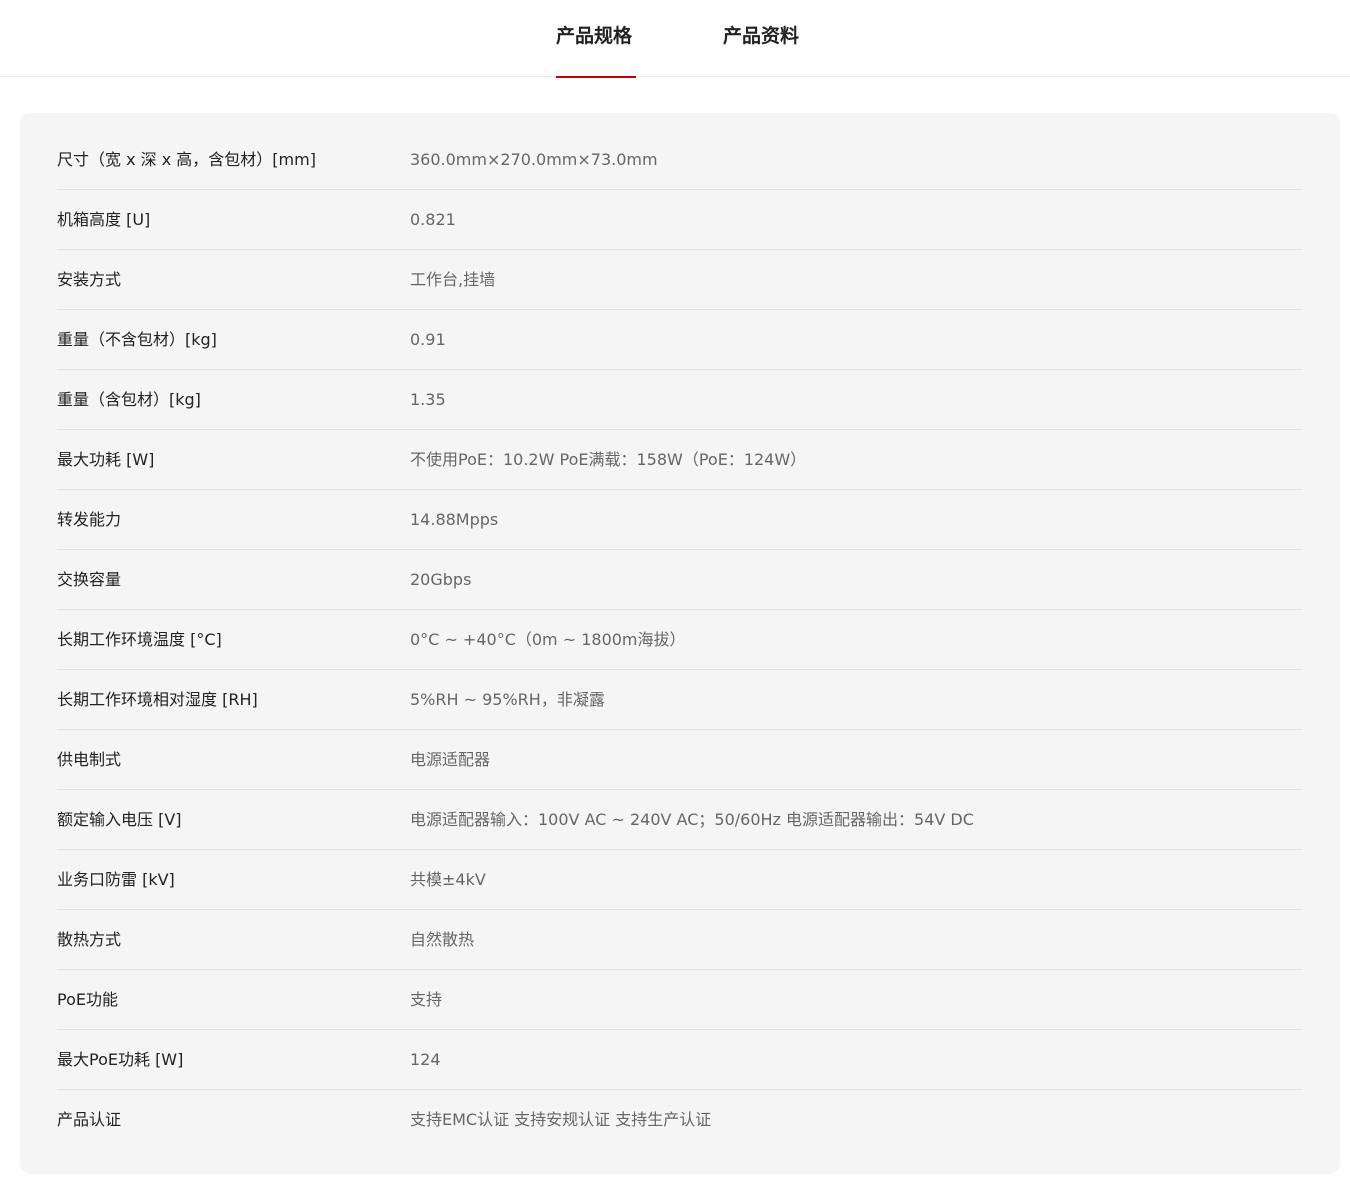  Describe the element at coordinates (679, 940) in the screenshot. I see `spec-row: 散热方式 自然散热` at that location.